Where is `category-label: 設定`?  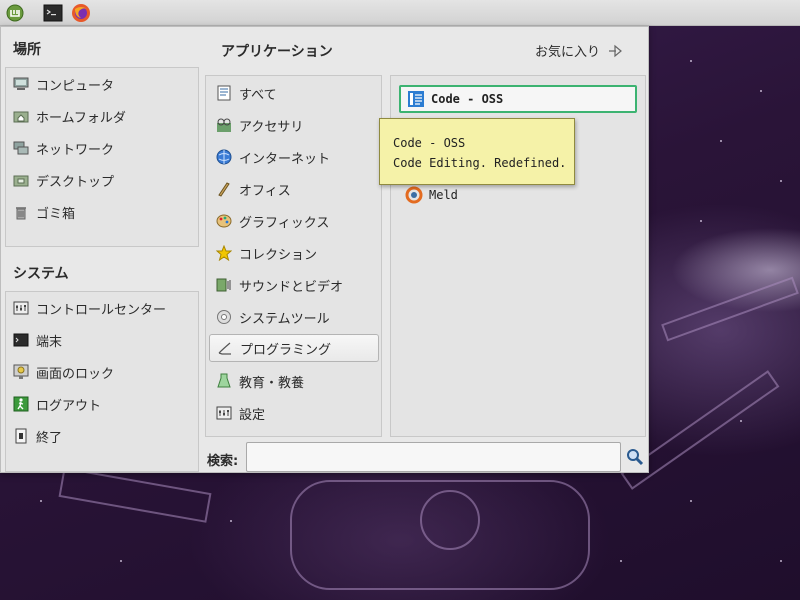 category-label: 設定 is located at coordinates (252, 415).